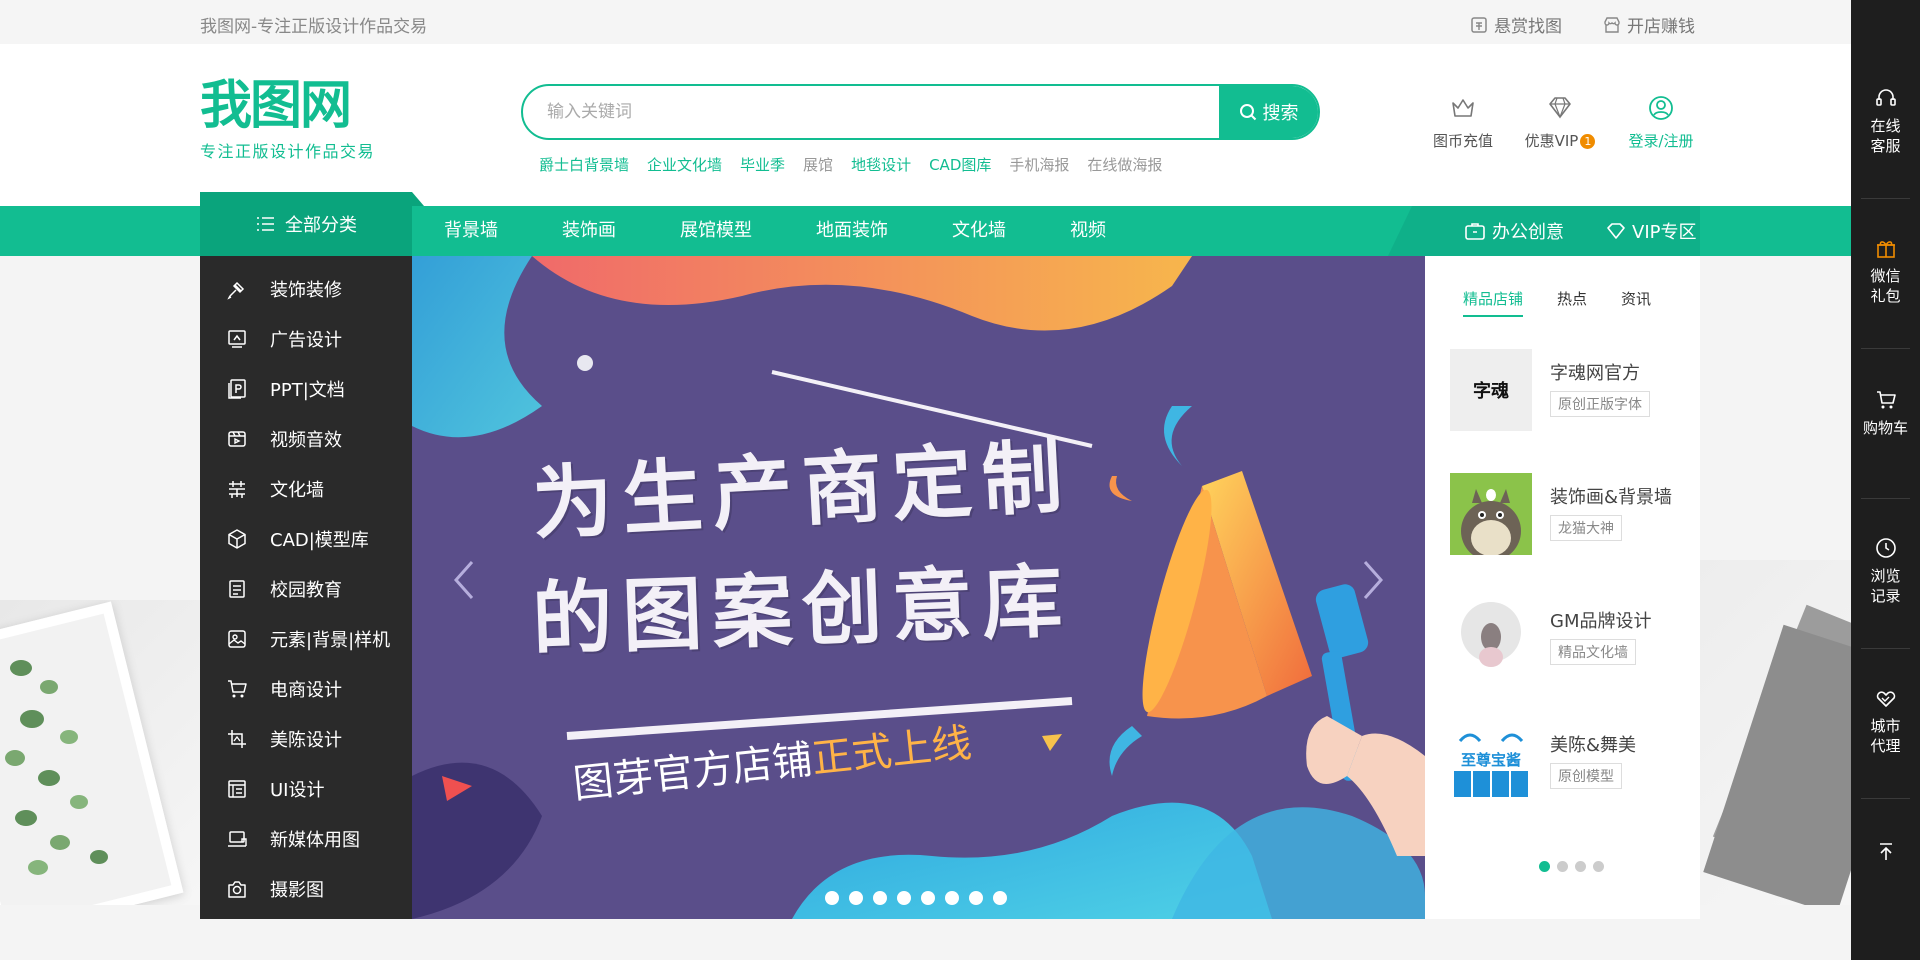 Image resolution: width=1920 pixels, height=960 pixels. I want to click on category-item: 电商设计, so click(306, 689).